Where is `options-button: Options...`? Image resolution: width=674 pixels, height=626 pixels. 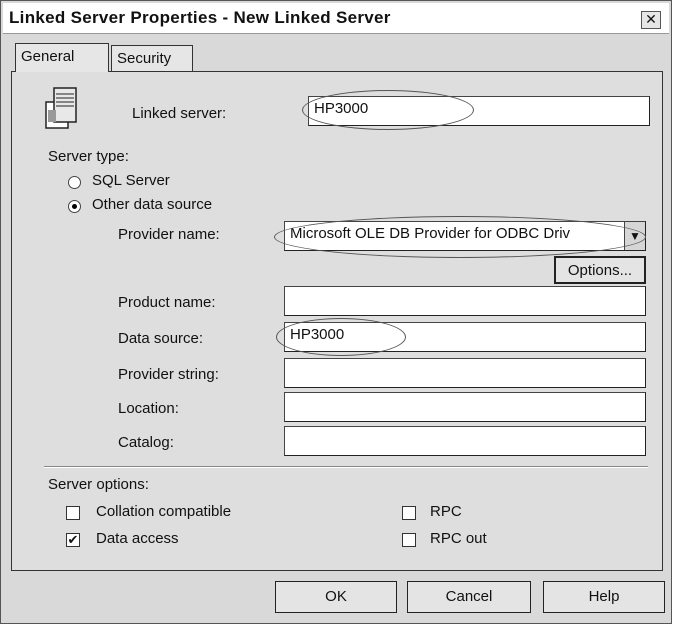 options-button: Options... is located at coordinates (600, 270).